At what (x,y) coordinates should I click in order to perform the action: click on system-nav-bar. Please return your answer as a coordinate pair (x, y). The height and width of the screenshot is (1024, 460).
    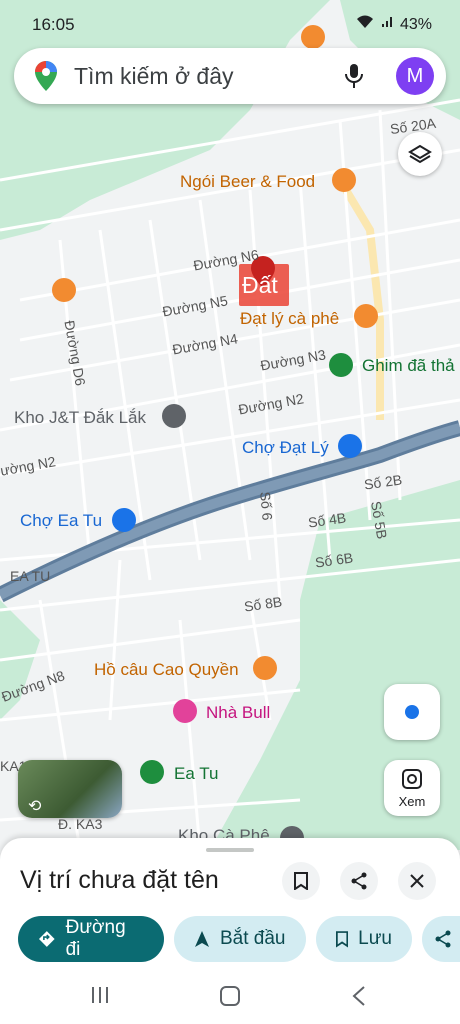
    Looking at the image, I should click on (230, 997).